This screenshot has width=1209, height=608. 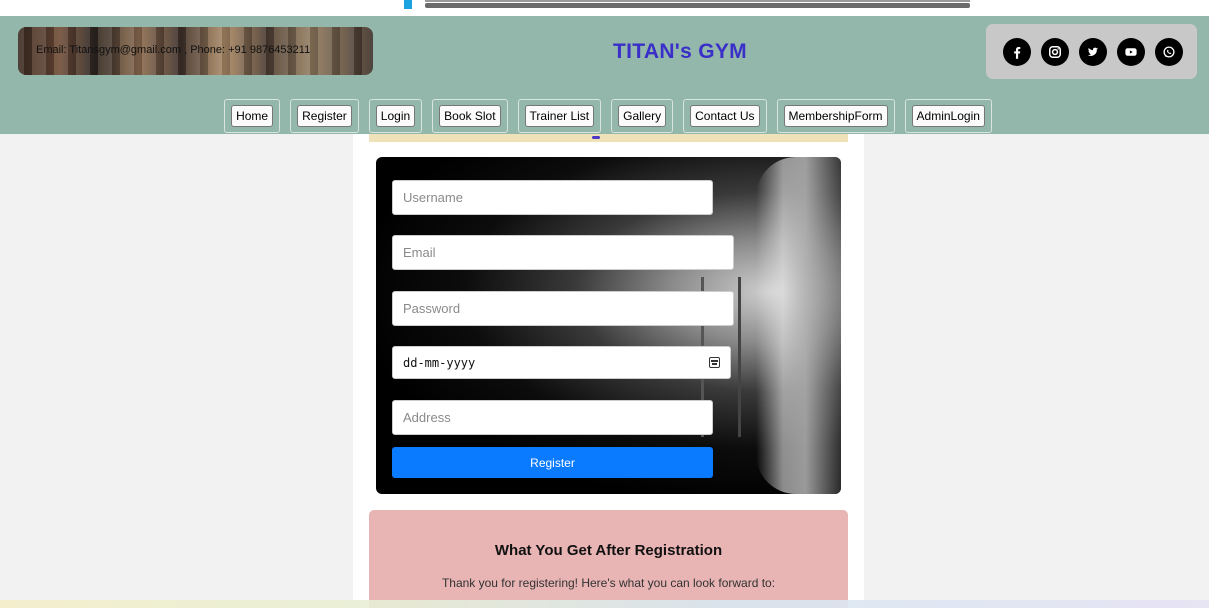 I want to click on nav-item-login: Login, so click(x=395, y=116).